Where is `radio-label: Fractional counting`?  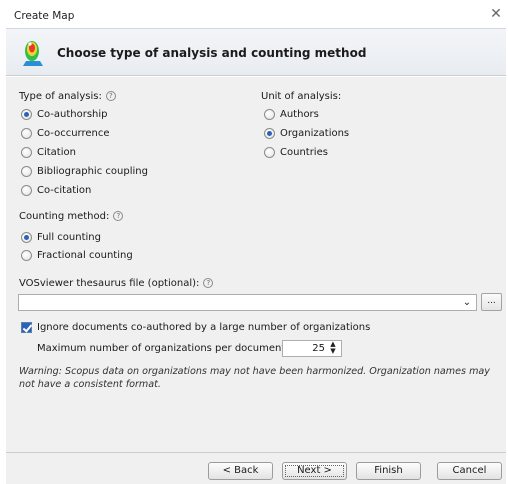 radio-label: Fractional counting is located at coordinates (85, 255).